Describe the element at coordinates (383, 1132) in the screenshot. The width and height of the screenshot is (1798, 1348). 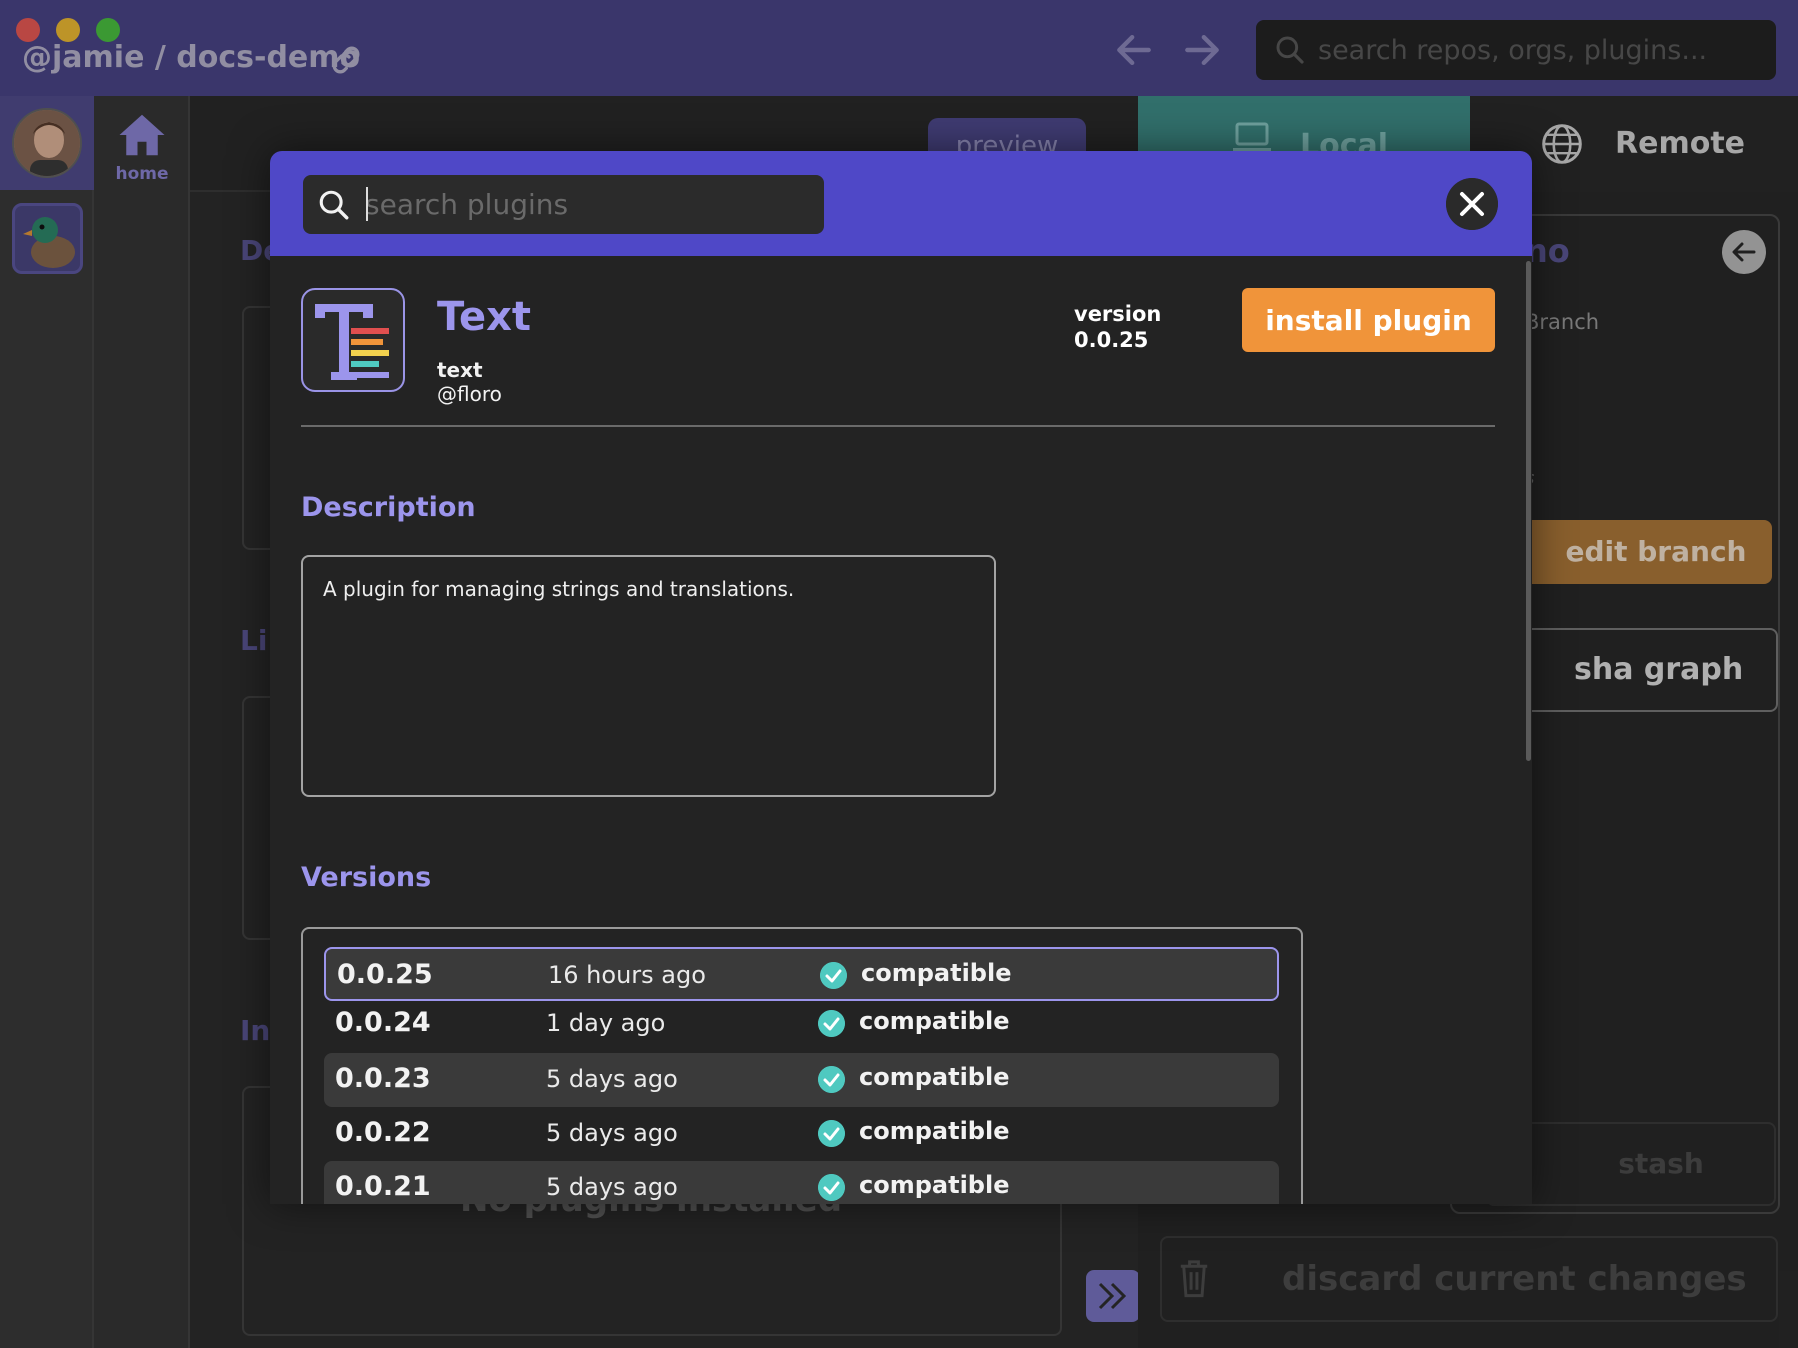
I see `version-number: 0.0.22` at that location.